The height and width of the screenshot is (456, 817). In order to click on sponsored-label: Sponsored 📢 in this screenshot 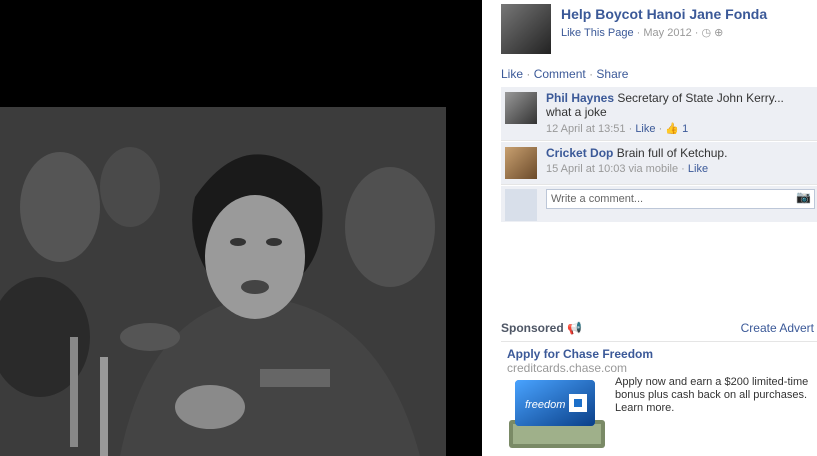, I will do `click(541, 328)`.